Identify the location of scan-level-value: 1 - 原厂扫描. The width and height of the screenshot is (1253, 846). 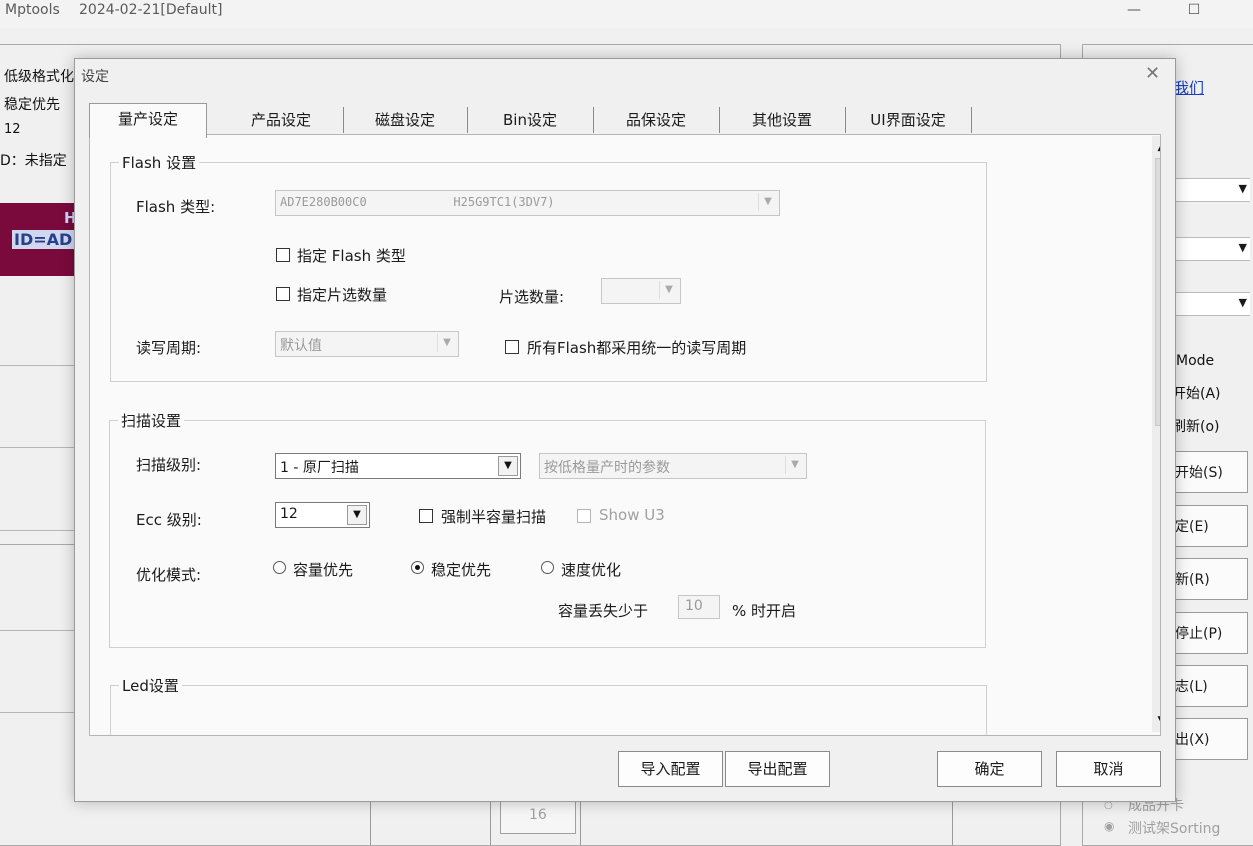
(319, 468).